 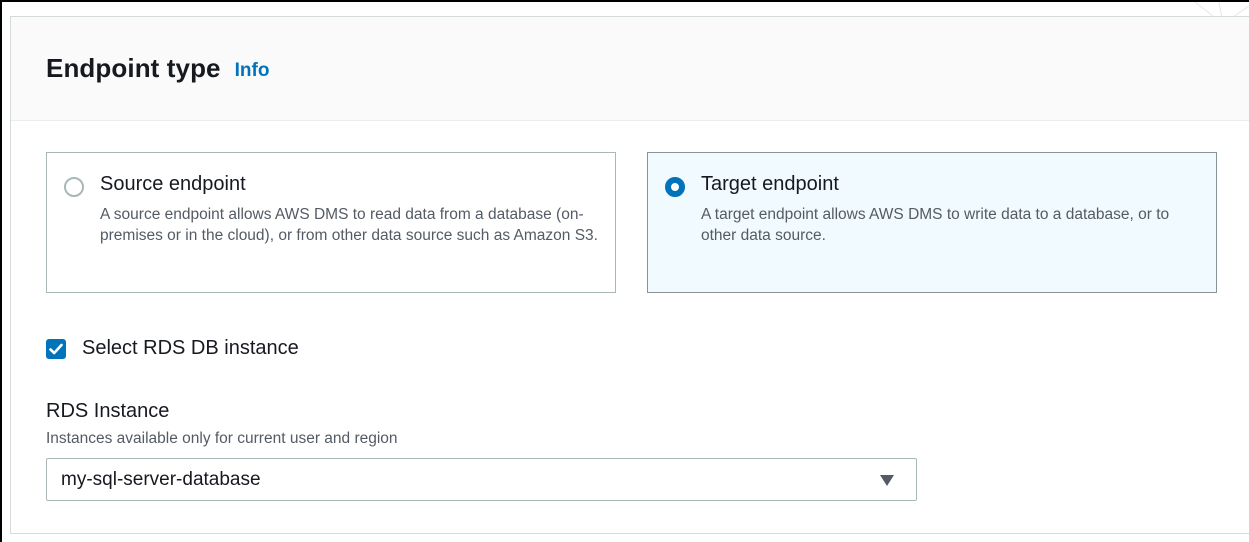 What do you see at coordinates (108, 411) in the screenshot?
I see `rds-instance-label: RDS Instance` at bounding box center [108, 411].